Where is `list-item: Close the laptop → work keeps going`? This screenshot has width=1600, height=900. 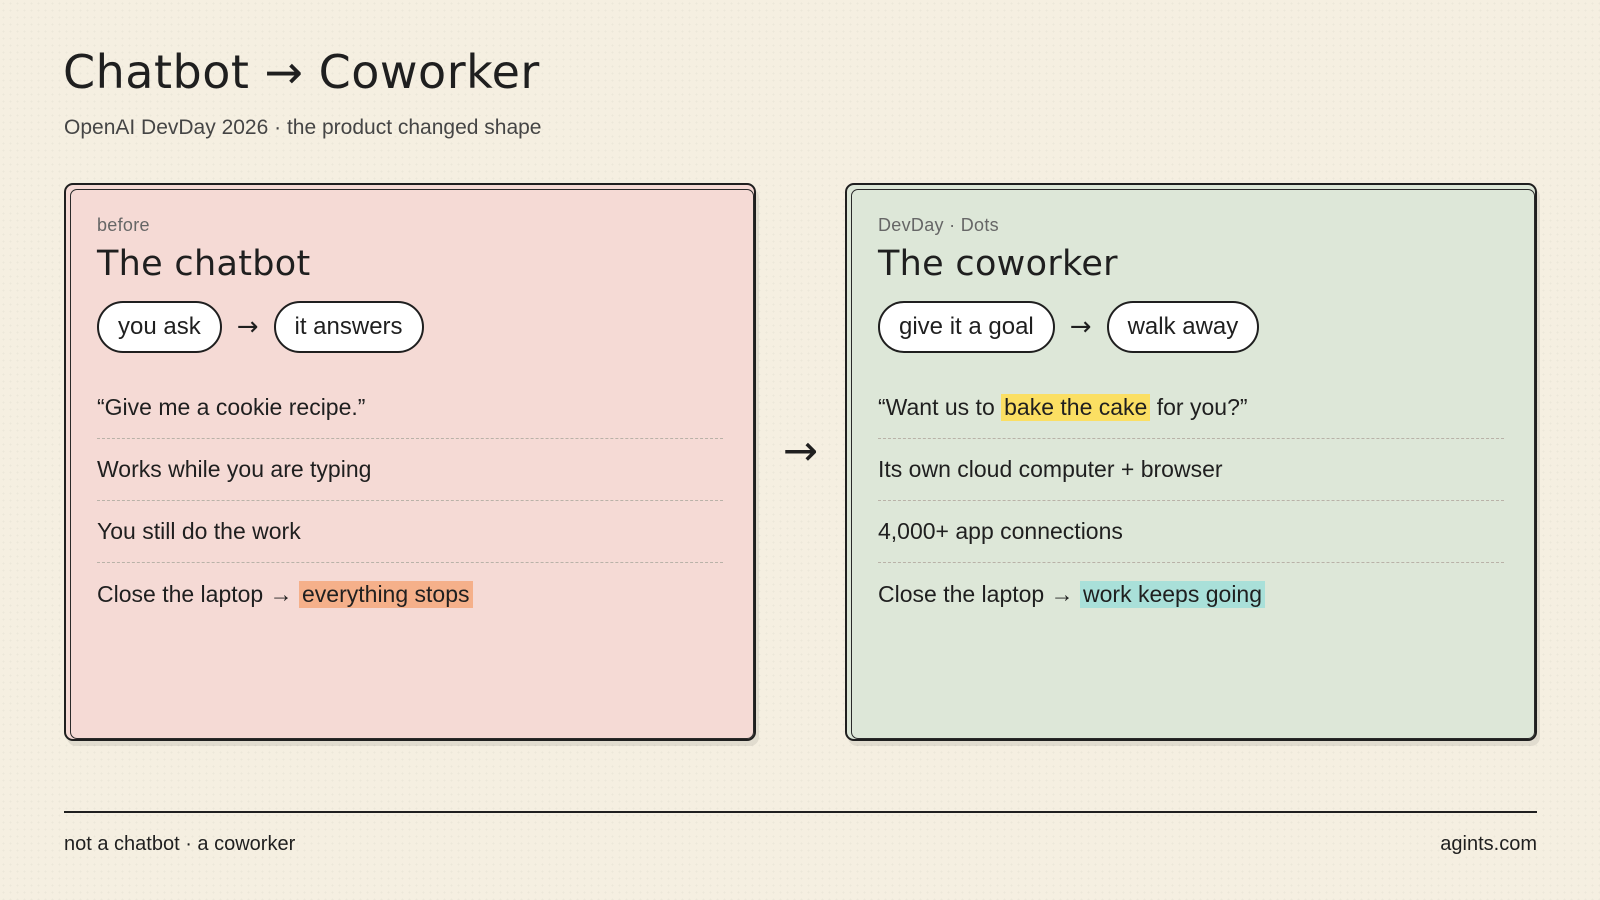 list-item: Close the laptop → work keeps going is located at coordinates (1191, 594).